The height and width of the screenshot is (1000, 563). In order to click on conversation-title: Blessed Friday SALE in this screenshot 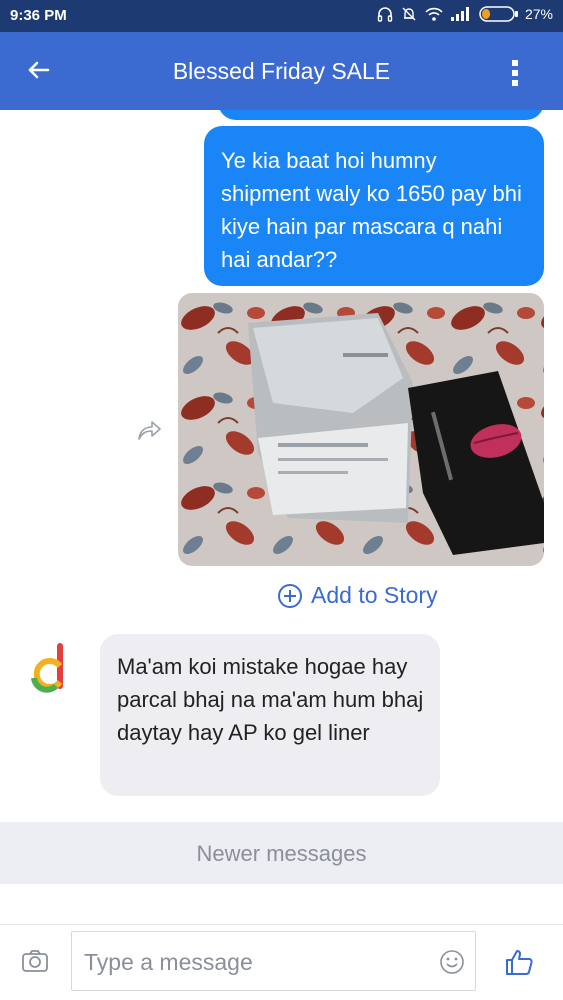, I will do `click(281, 71)`.